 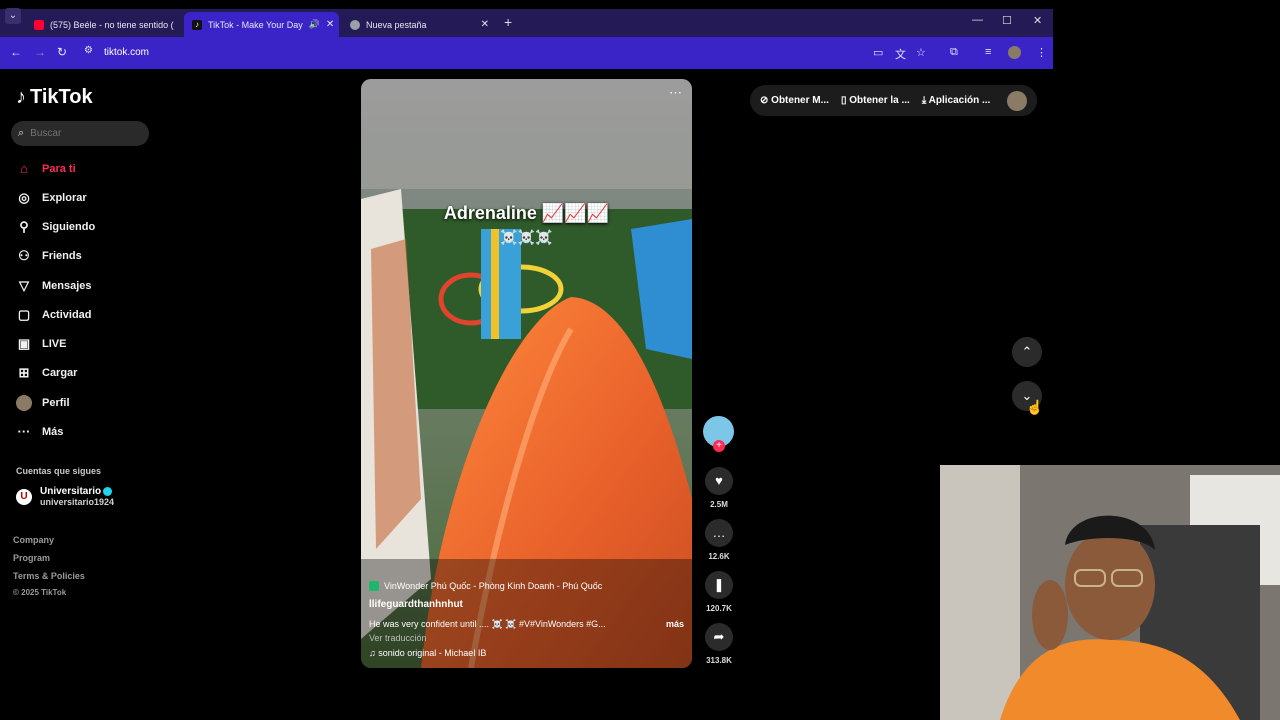 What do you see at coordinates (526, 638) in the screenshot?
I see `translate-link: Ver traducción` at bounding box center [526, 638].